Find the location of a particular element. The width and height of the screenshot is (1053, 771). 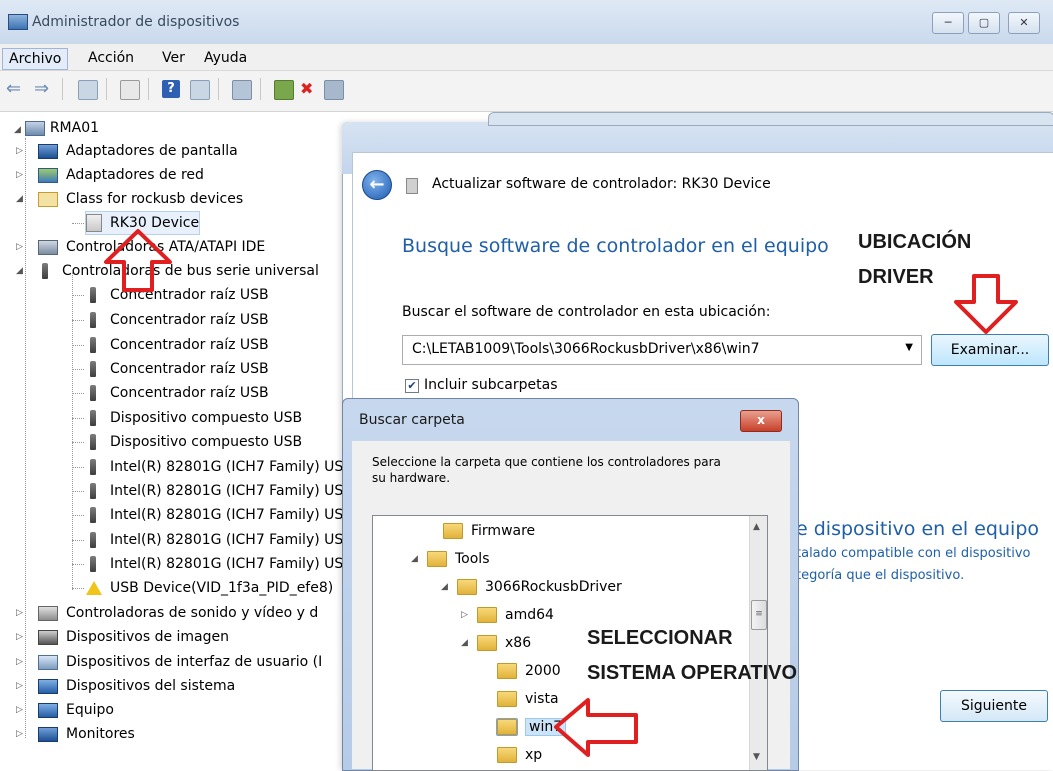

annotation-sistema-operativo: SISTEMA OPERATIVO is located at coordinates (692, 673).